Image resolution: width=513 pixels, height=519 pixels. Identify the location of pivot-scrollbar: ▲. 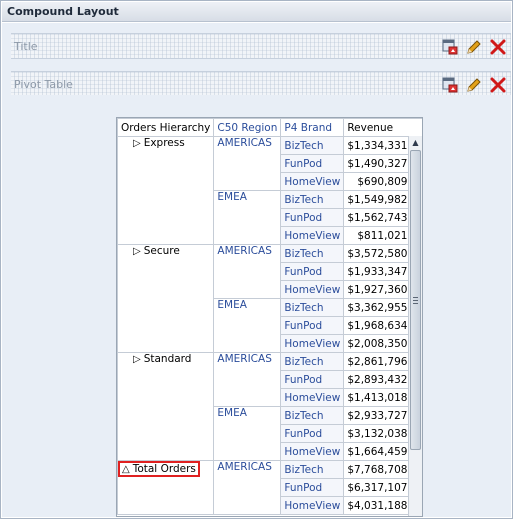
(415, 326).